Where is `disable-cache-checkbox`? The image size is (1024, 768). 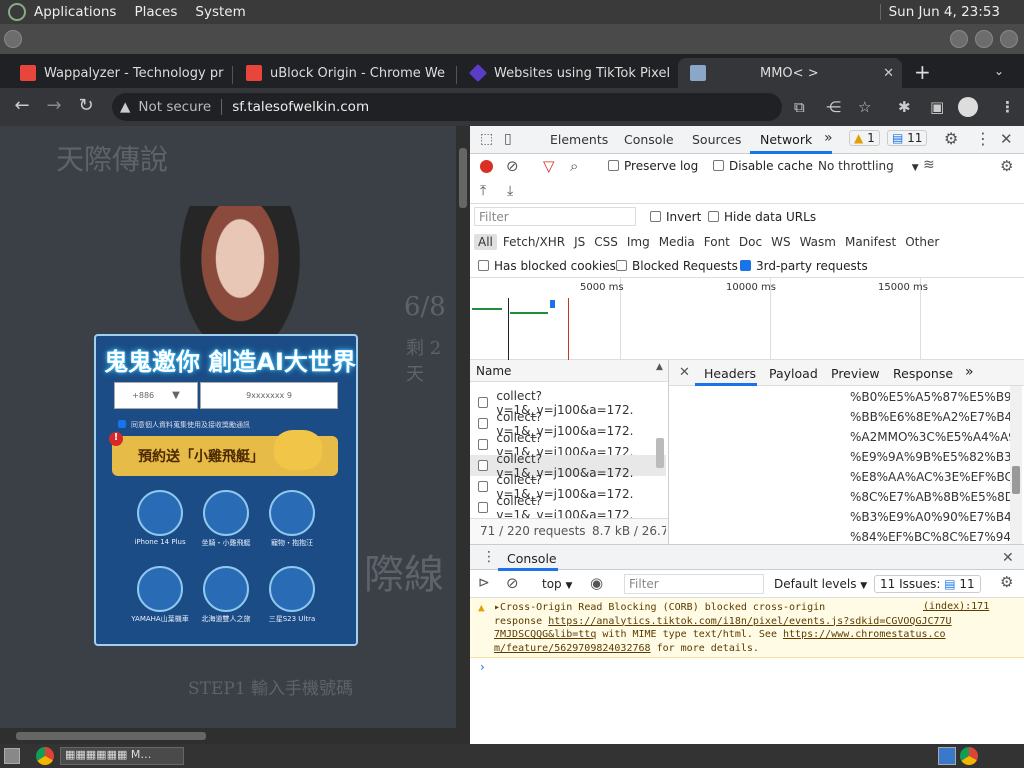 disable-cache-checkbox is located at coordinates (718, 165).